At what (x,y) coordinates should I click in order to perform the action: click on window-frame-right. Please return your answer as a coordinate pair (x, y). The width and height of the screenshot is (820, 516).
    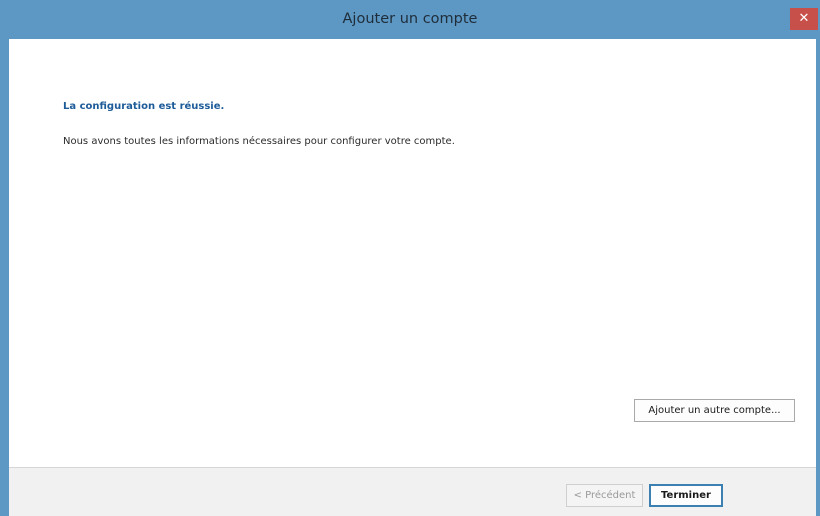
    Looking at the image, I should click on (818, 277).